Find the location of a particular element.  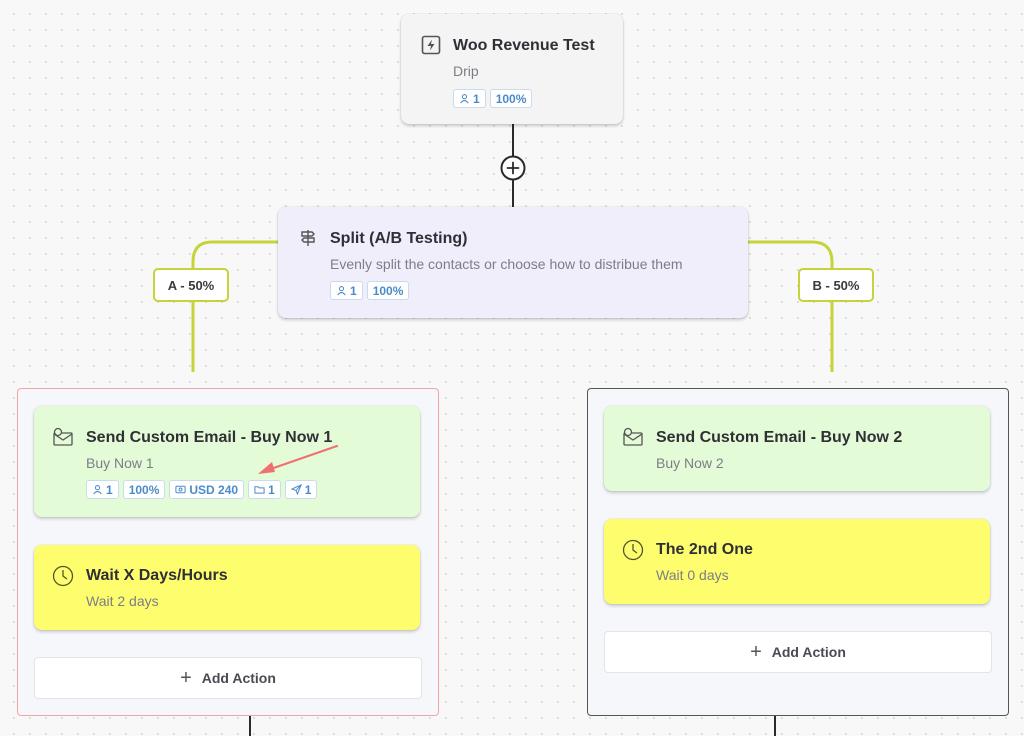

send-icon is located at coordinates (296, 489).